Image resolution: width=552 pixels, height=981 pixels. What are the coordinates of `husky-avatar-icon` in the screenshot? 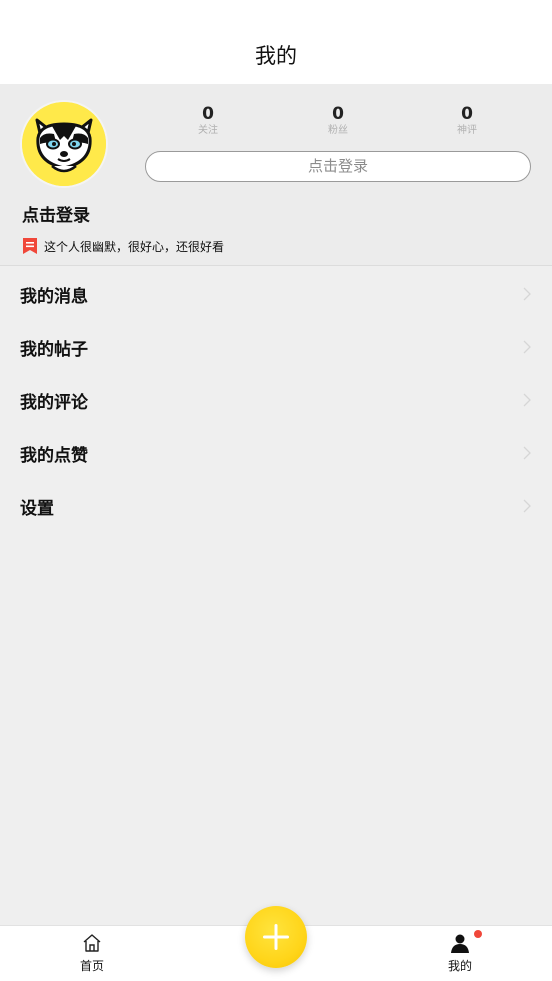 It's located at (64, 144).